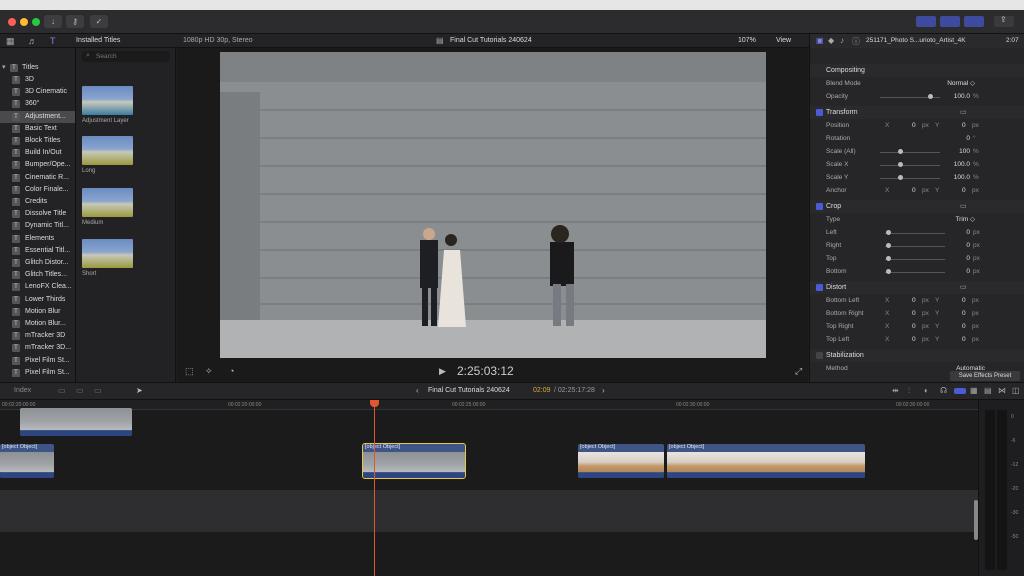 The height and width of the screenshot is (576, 1024). I want to click on timeline-clip, so click(76, 422).